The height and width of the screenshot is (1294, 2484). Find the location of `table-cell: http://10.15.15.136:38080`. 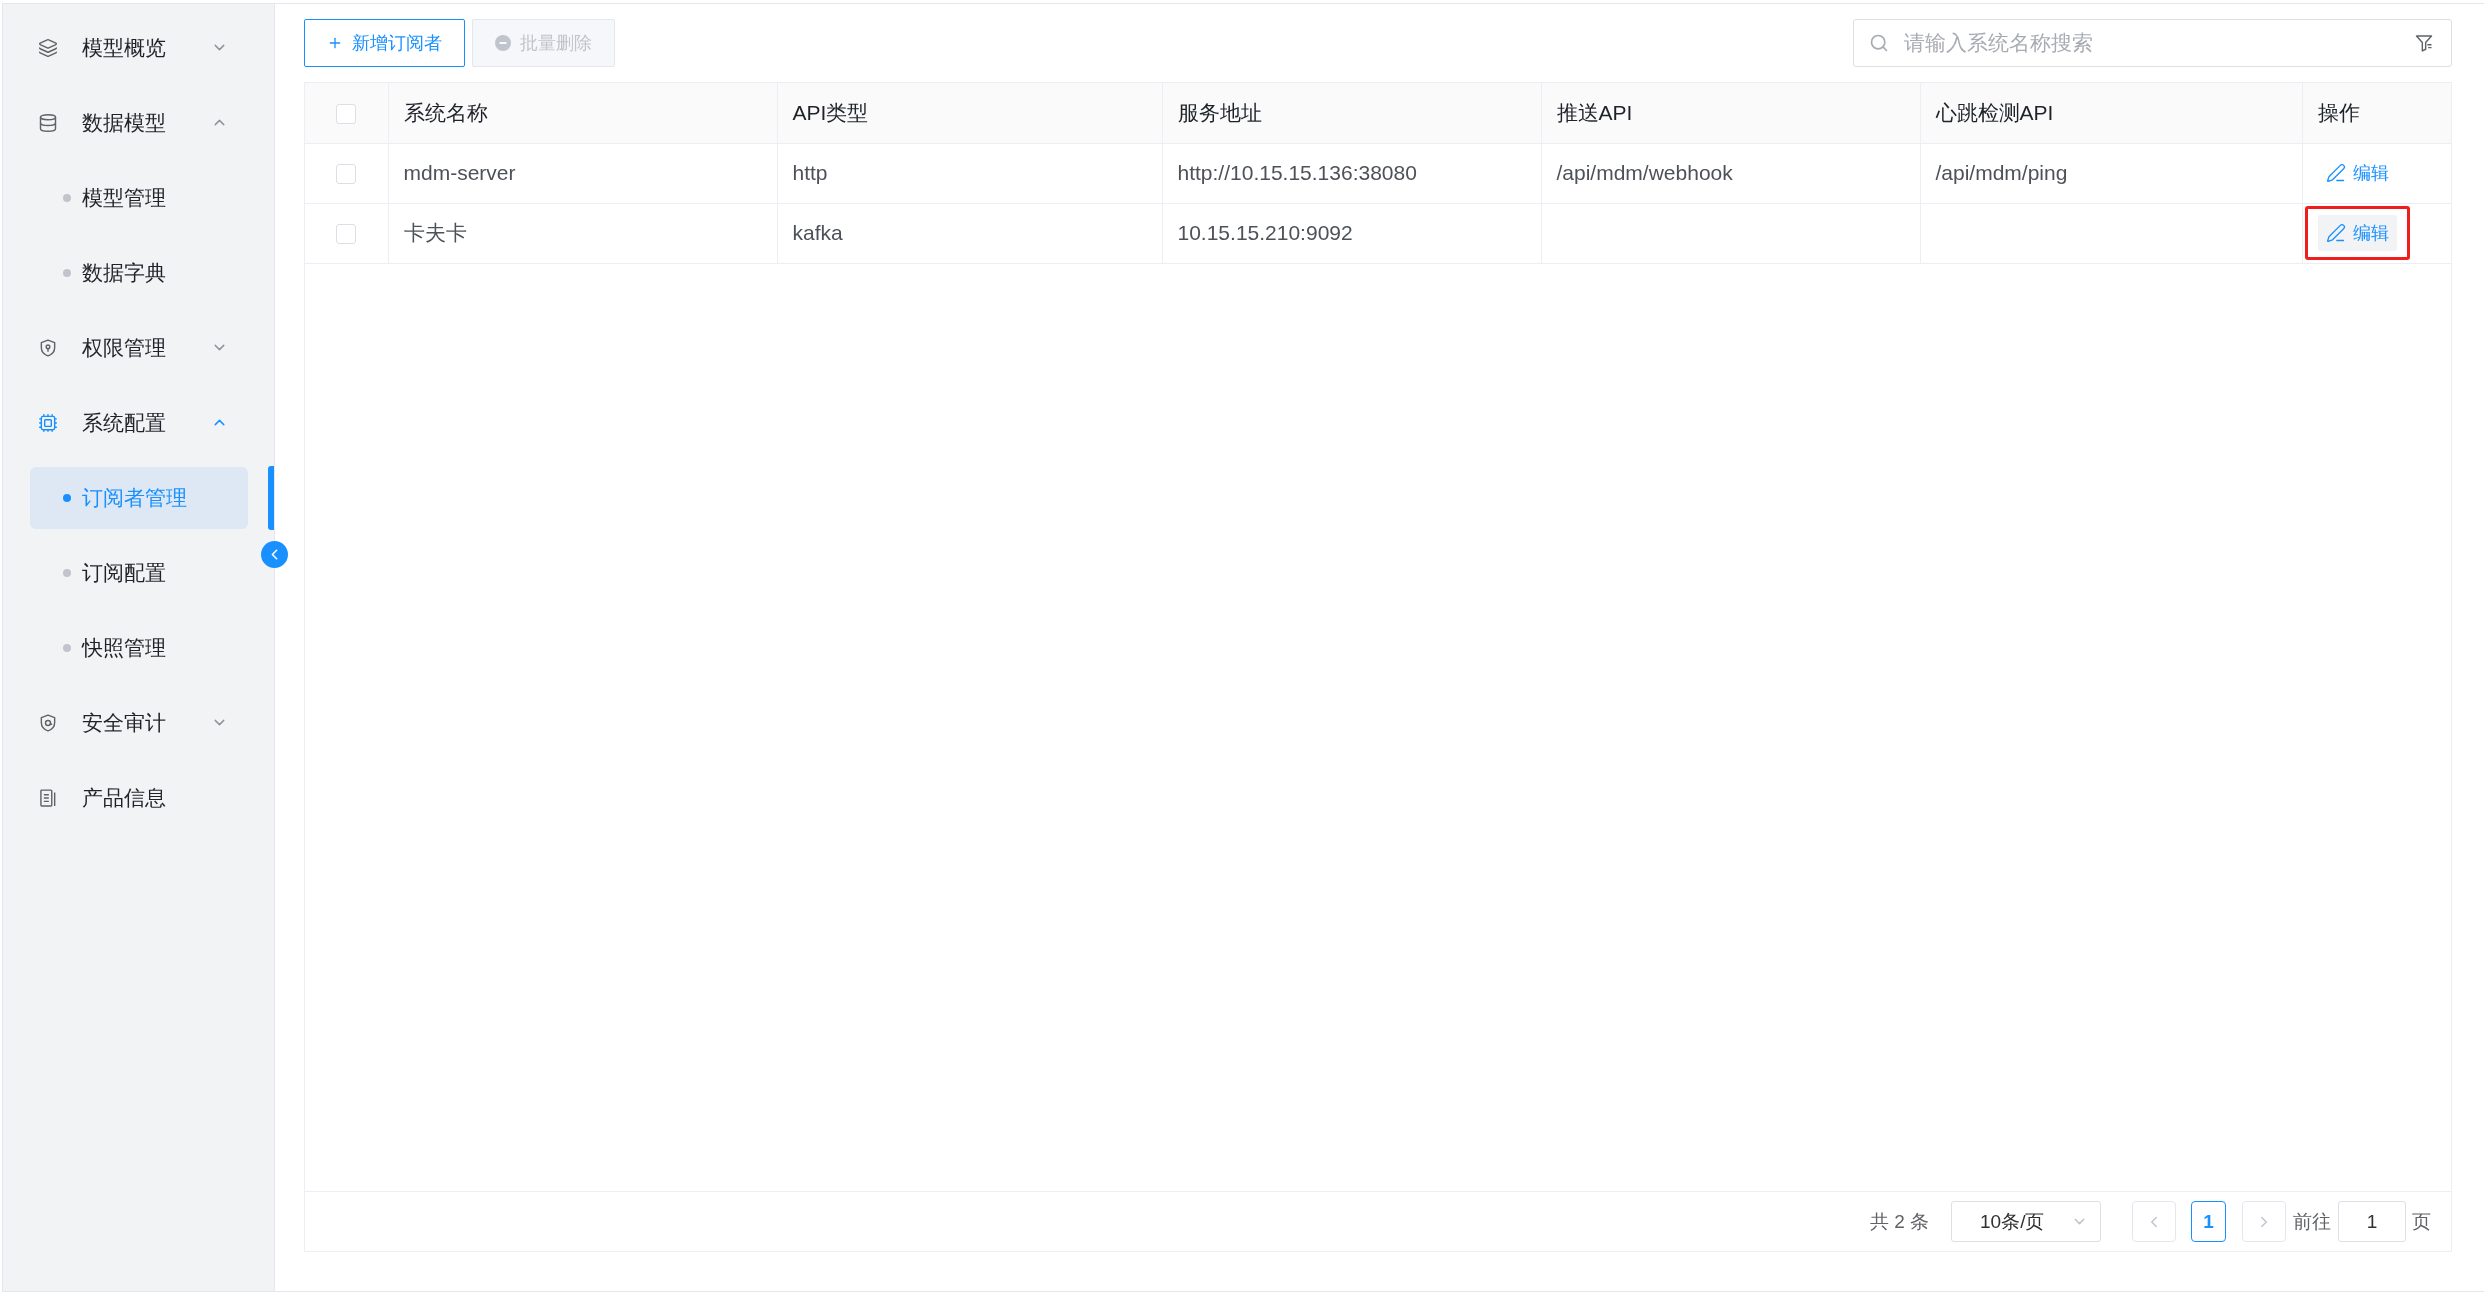

table-cell: http://10.15.15.136:38080 is located at coordinates (1351, 173).